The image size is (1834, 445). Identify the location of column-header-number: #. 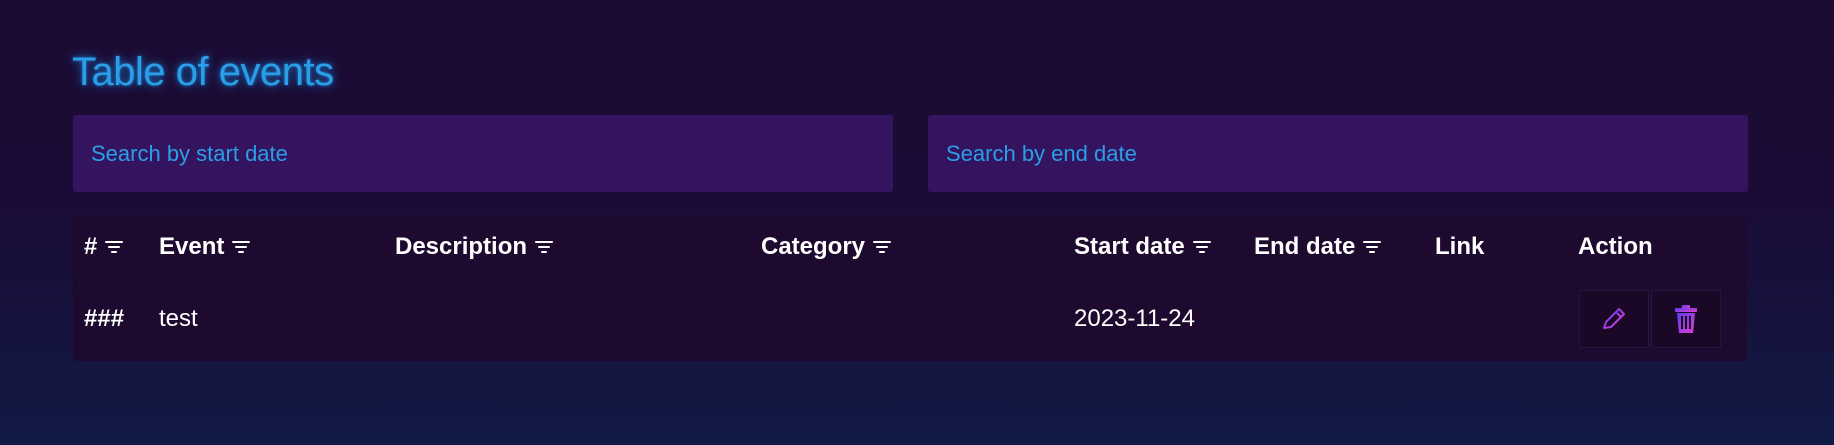
(104, 247).